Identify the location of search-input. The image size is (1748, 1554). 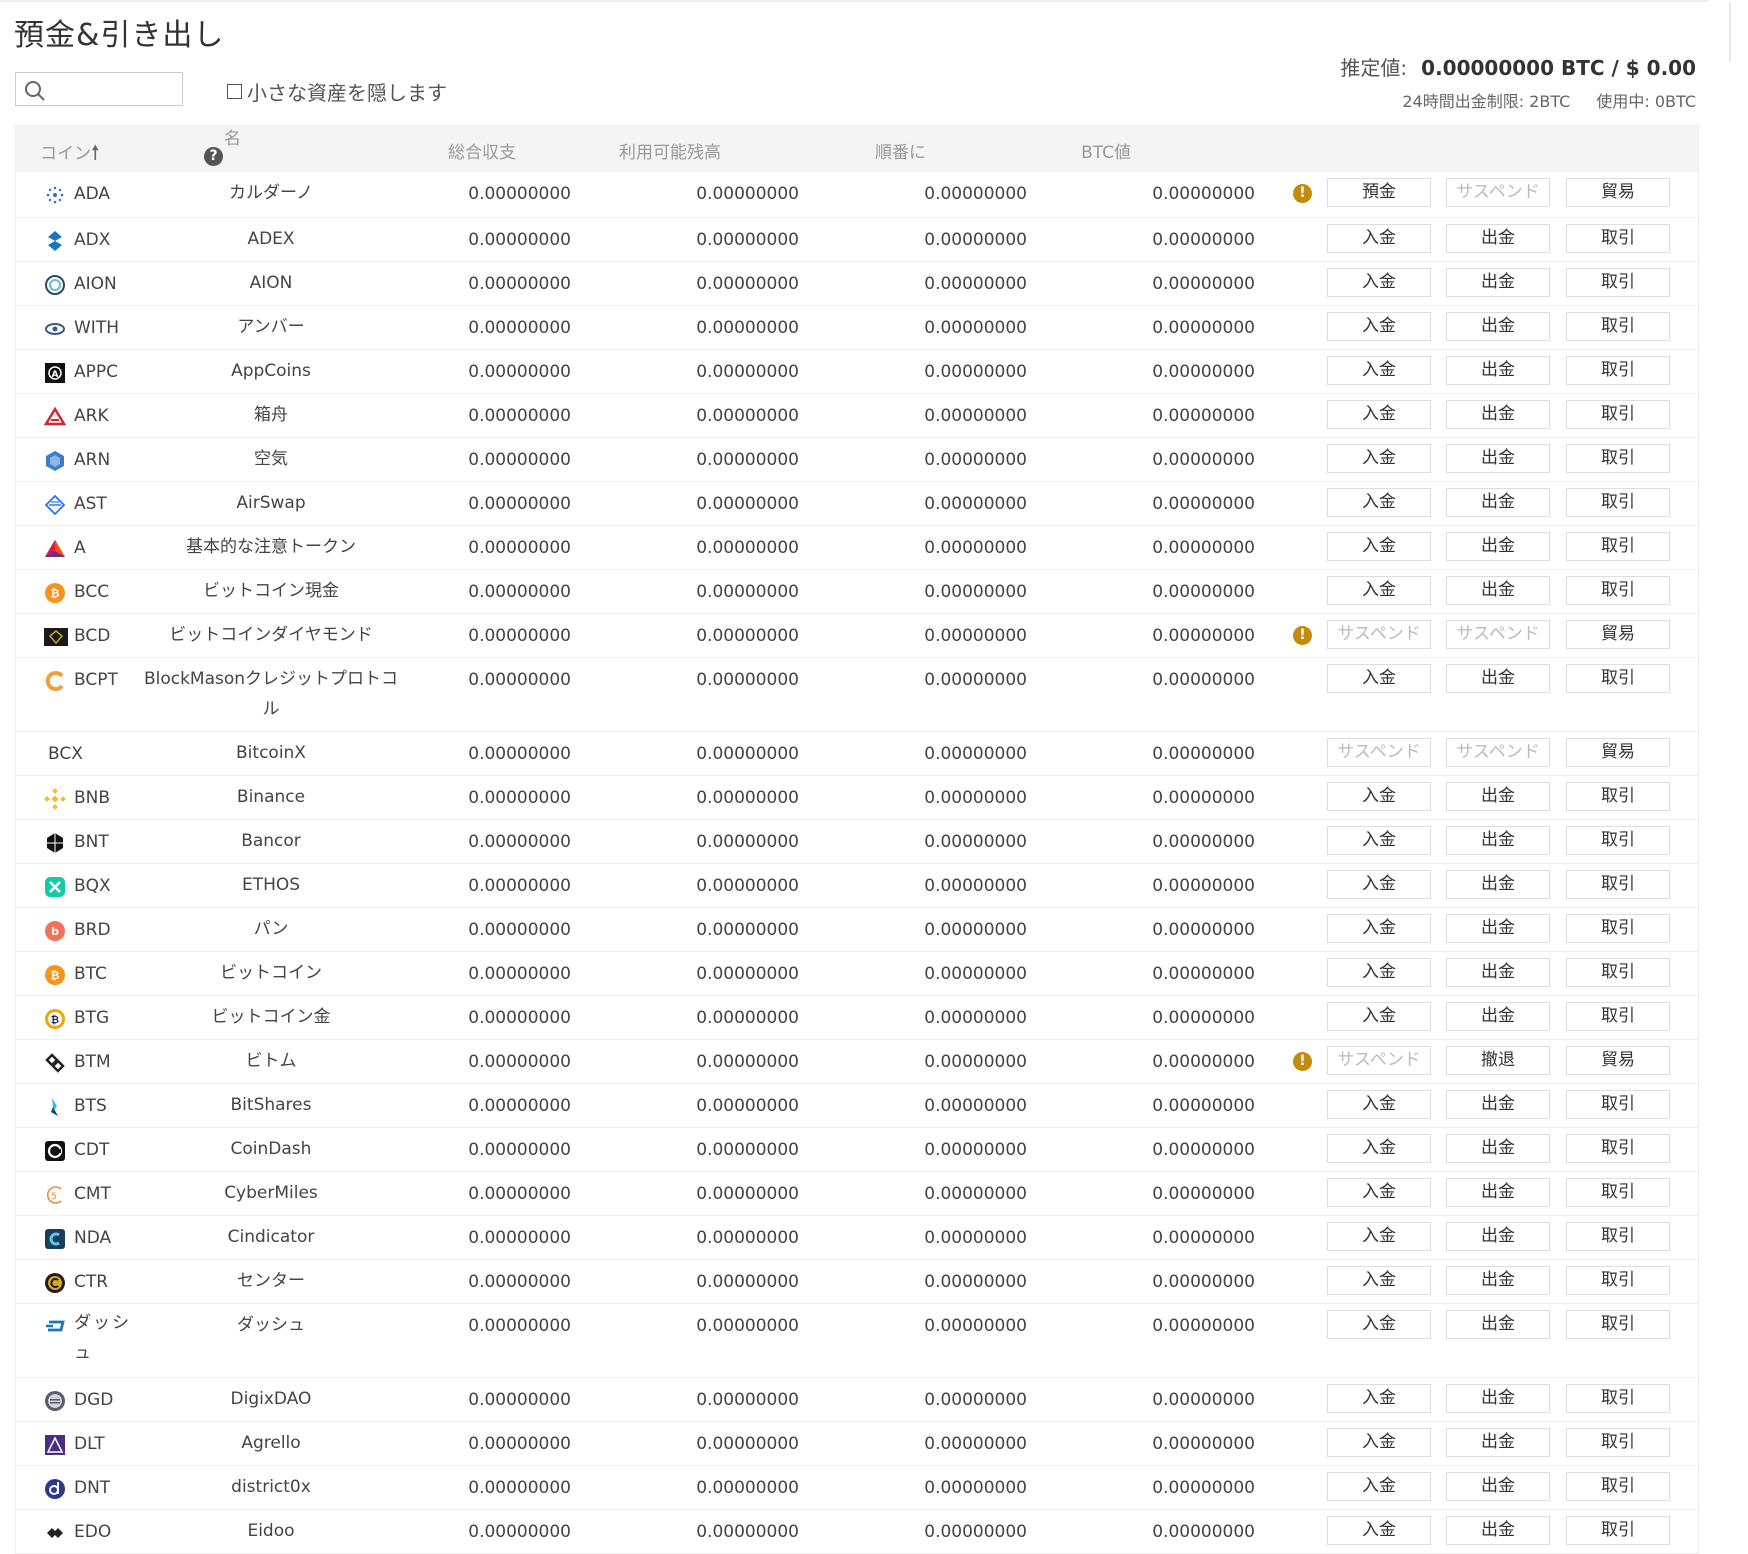
(99, 89).